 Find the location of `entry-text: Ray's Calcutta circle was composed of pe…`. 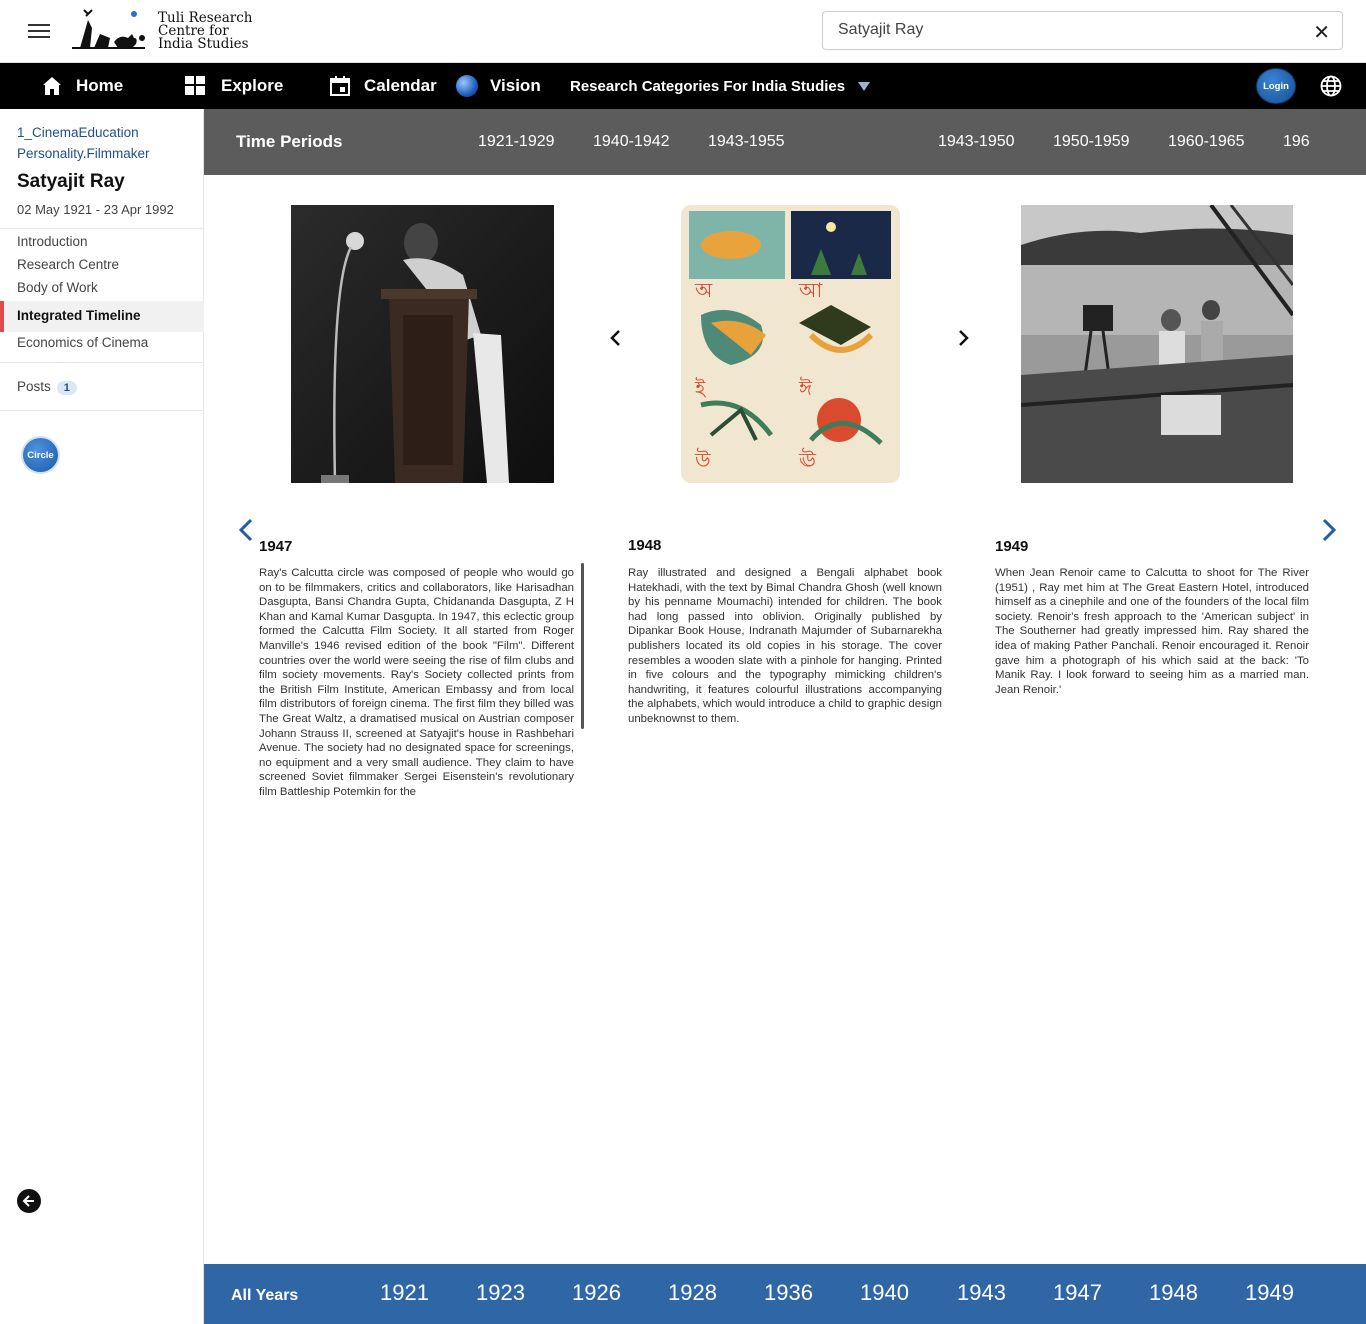

entry-text: Ray's Calcutta circle was composed of pe… is located at coordinates (416, 682).